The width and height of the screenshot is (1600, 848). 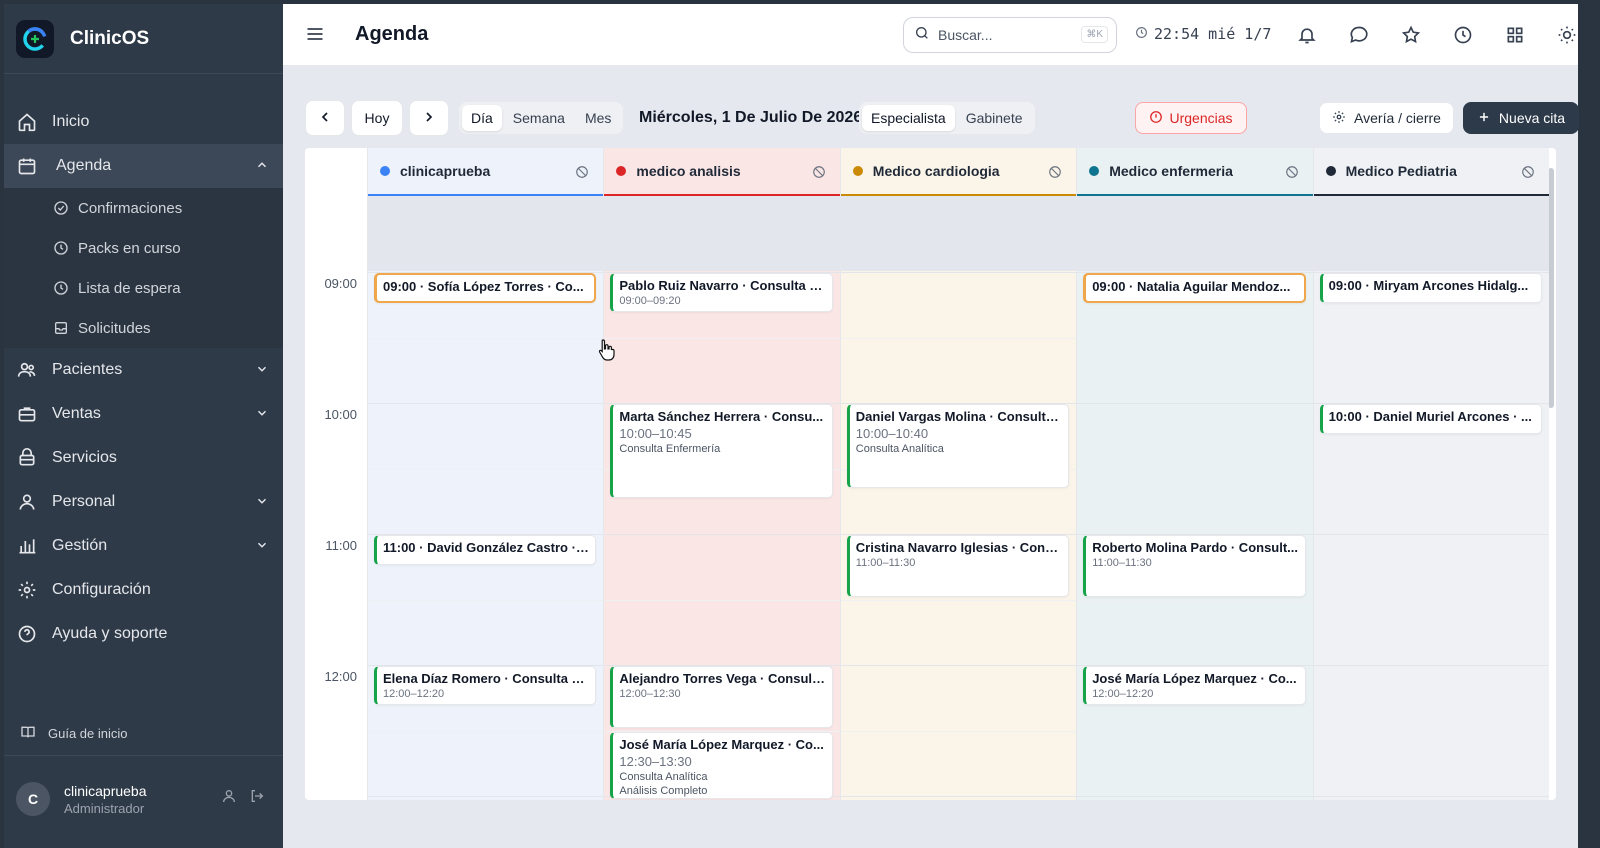 I want to click on search-box: ⌘K, so click(x=1010, y=35).